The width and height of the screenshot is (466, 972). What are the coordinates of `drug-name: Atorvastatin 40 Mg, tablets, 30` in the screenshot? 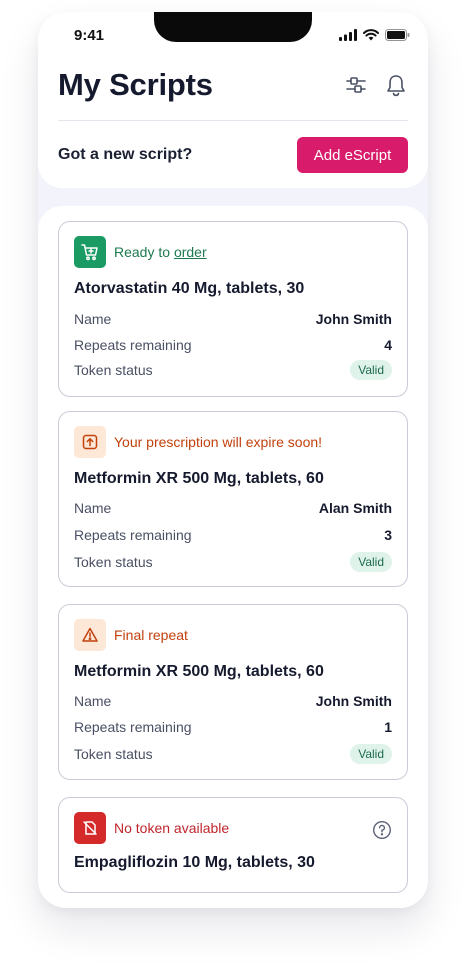 It's located at (189, 288).